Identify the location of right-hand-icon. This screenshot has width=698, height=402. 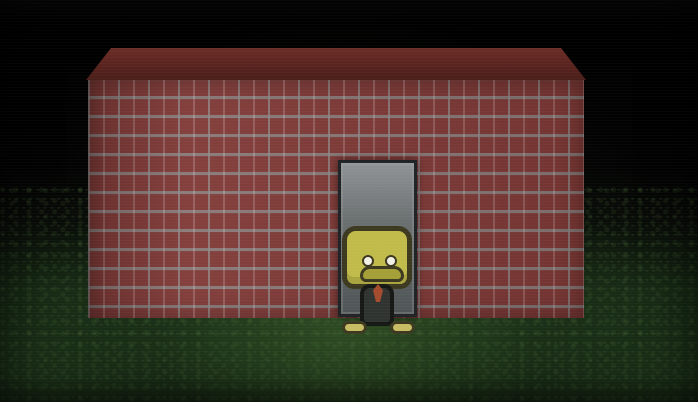
(402, 327).